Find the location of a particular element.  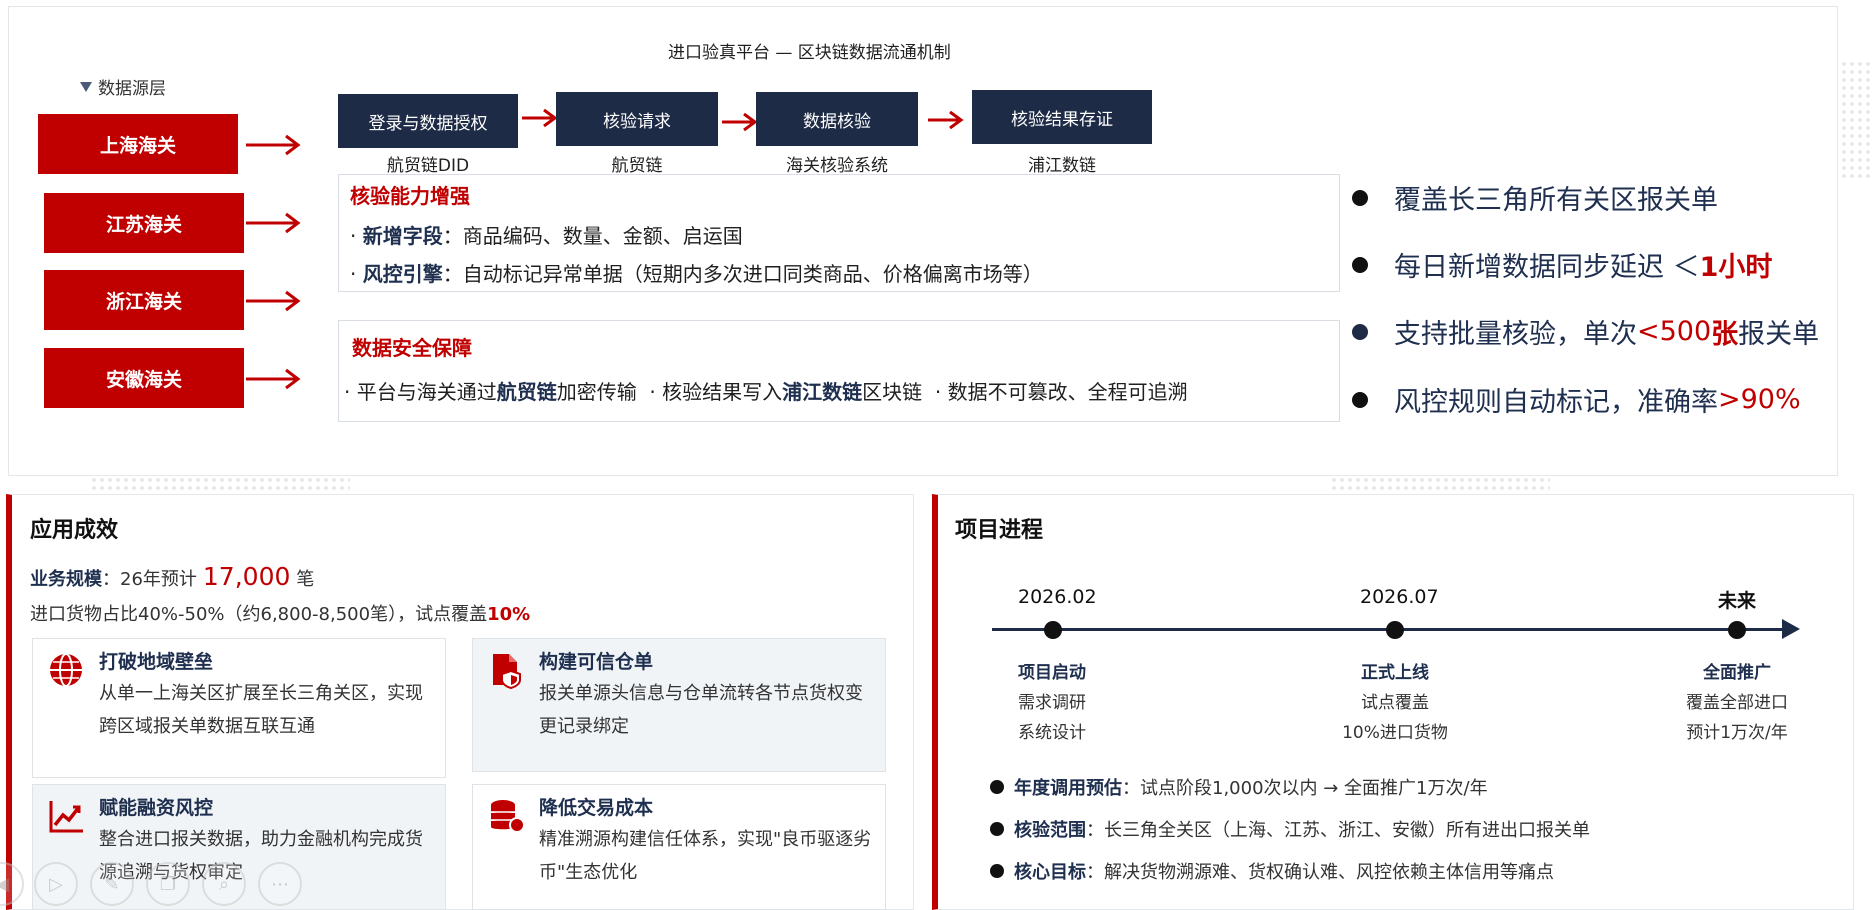

effect-card: 打破地域壁垒 从单一上海关区扩展至长三角关区，实现跨区域报关单数据互联互通 is located at coordinates (239, 708).